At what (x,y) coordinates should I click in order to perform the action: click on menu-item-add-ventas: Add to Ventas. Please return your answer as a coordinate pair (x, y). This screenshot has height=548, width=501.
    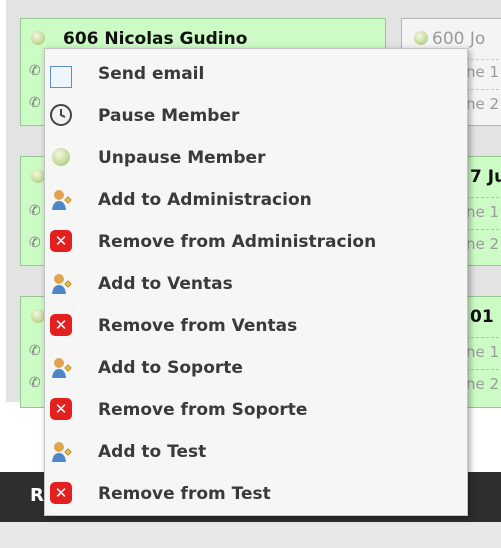
    Looking at the image, I should click on (256, 284).